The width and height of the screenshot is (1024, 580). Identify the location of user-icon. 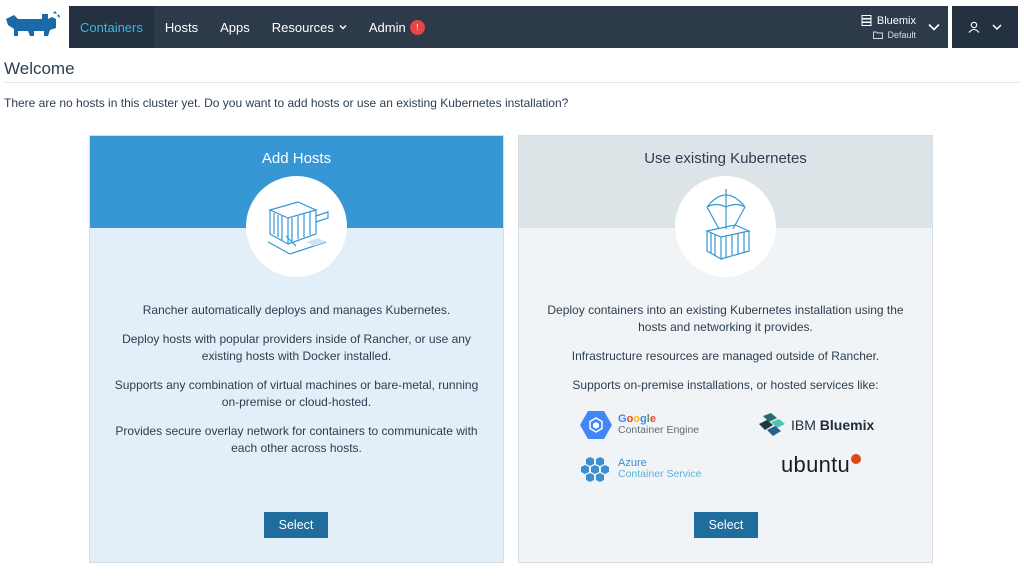
(974, 27).